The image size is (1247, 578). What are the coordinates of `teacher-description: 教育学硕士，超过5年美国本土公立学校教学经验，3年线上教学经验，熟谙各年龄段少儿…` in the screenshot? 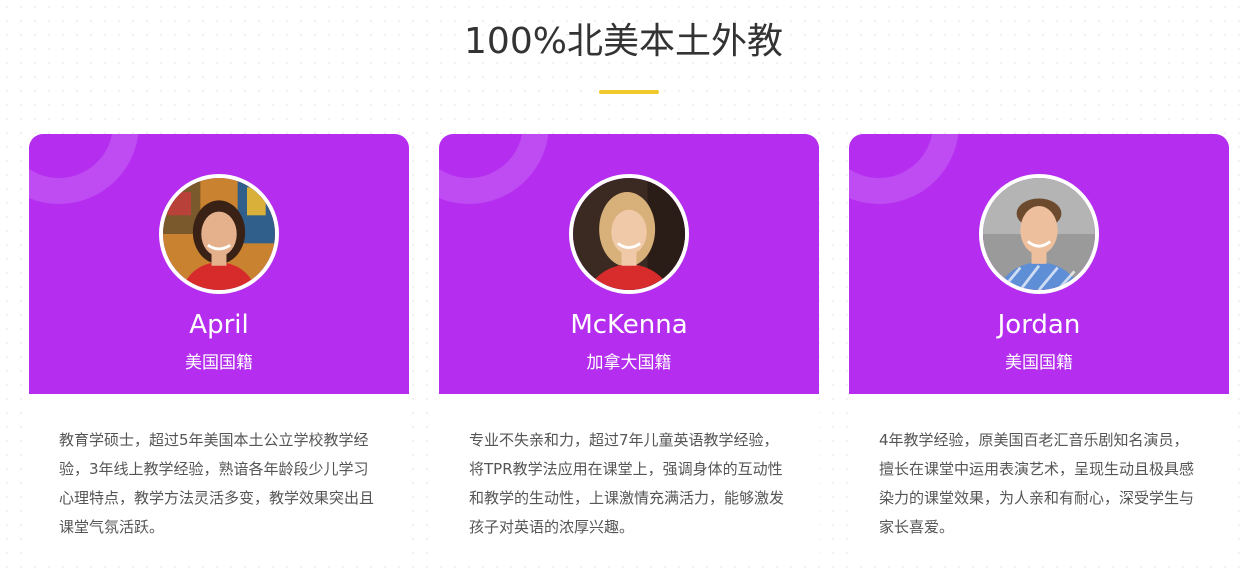 It's located at (217, 483).